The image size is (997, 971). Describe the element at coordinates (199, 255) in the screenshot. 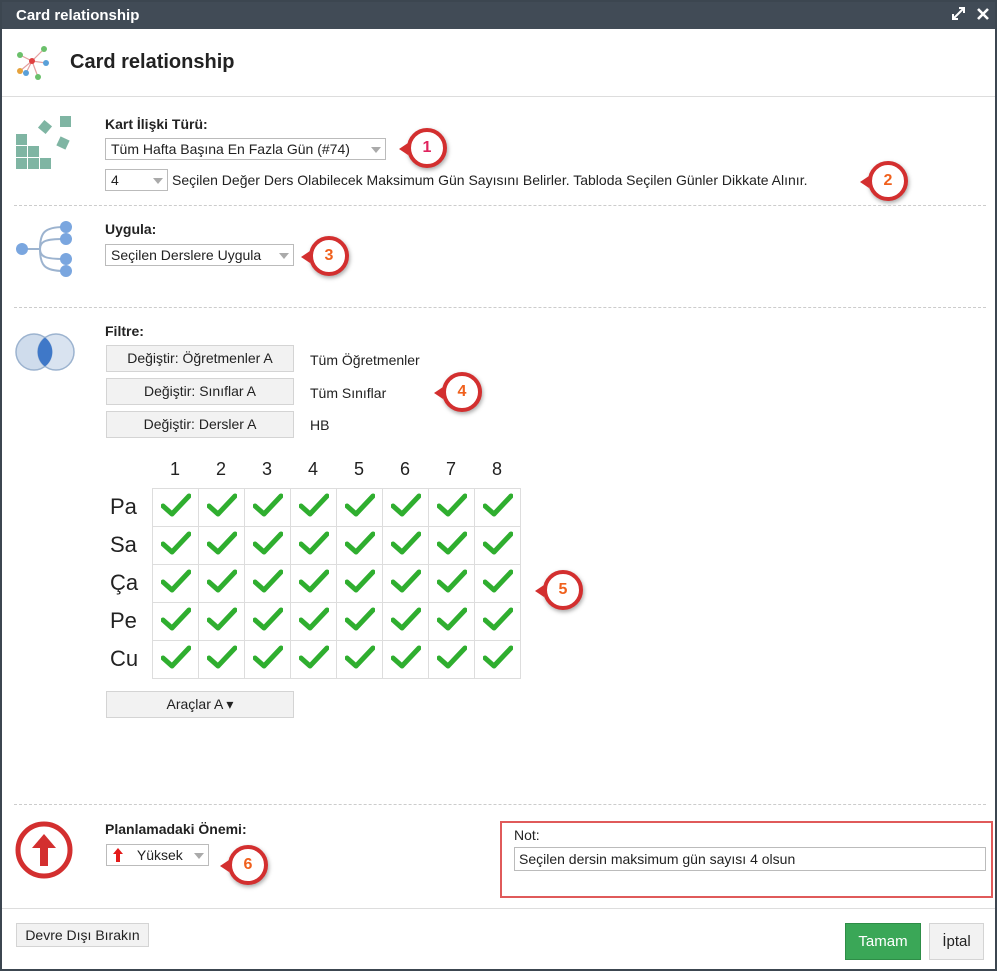

I see `apply-select: Seçilen Derslere Uygula` at that location.